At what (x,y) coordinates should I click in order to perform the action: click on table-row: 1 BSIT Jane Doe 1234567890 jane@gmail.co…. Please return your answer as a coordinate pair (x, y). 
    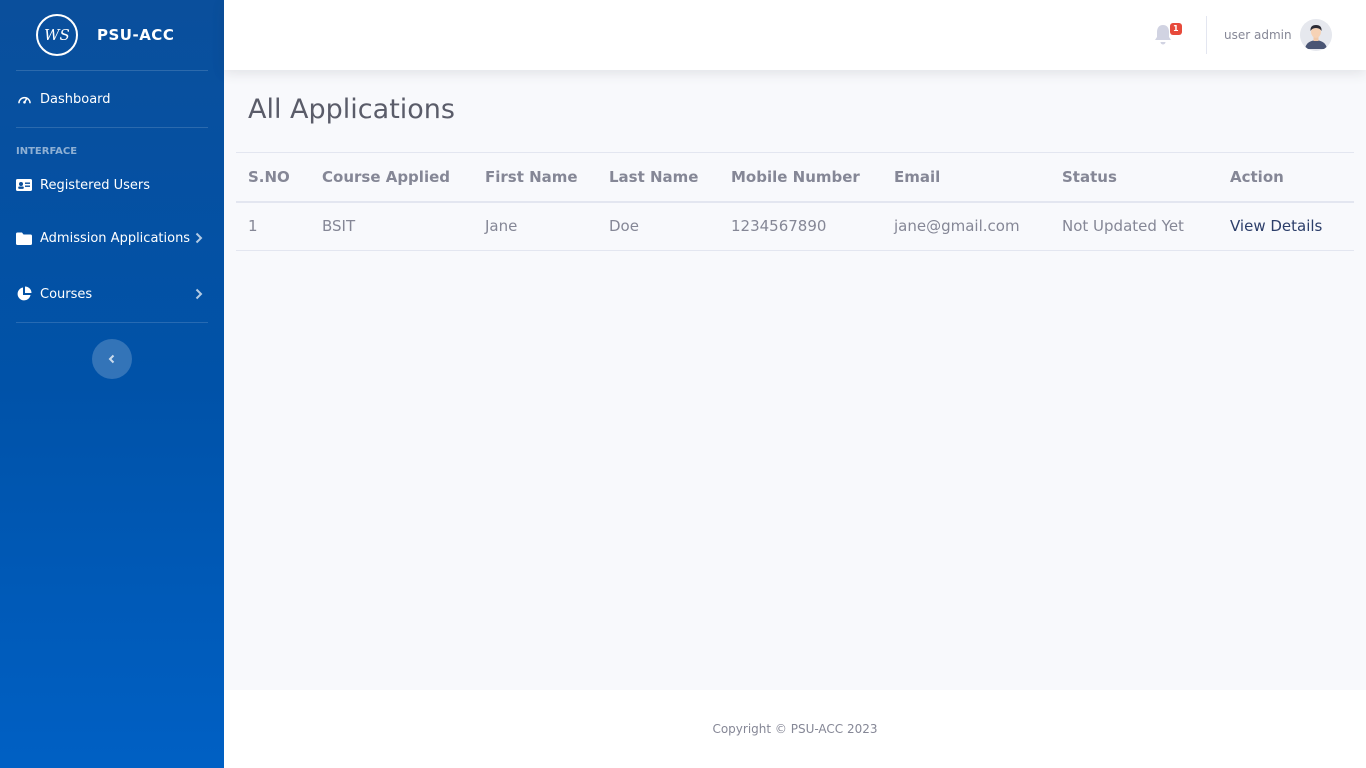
    Looking at the image, I should click on (795, 226).